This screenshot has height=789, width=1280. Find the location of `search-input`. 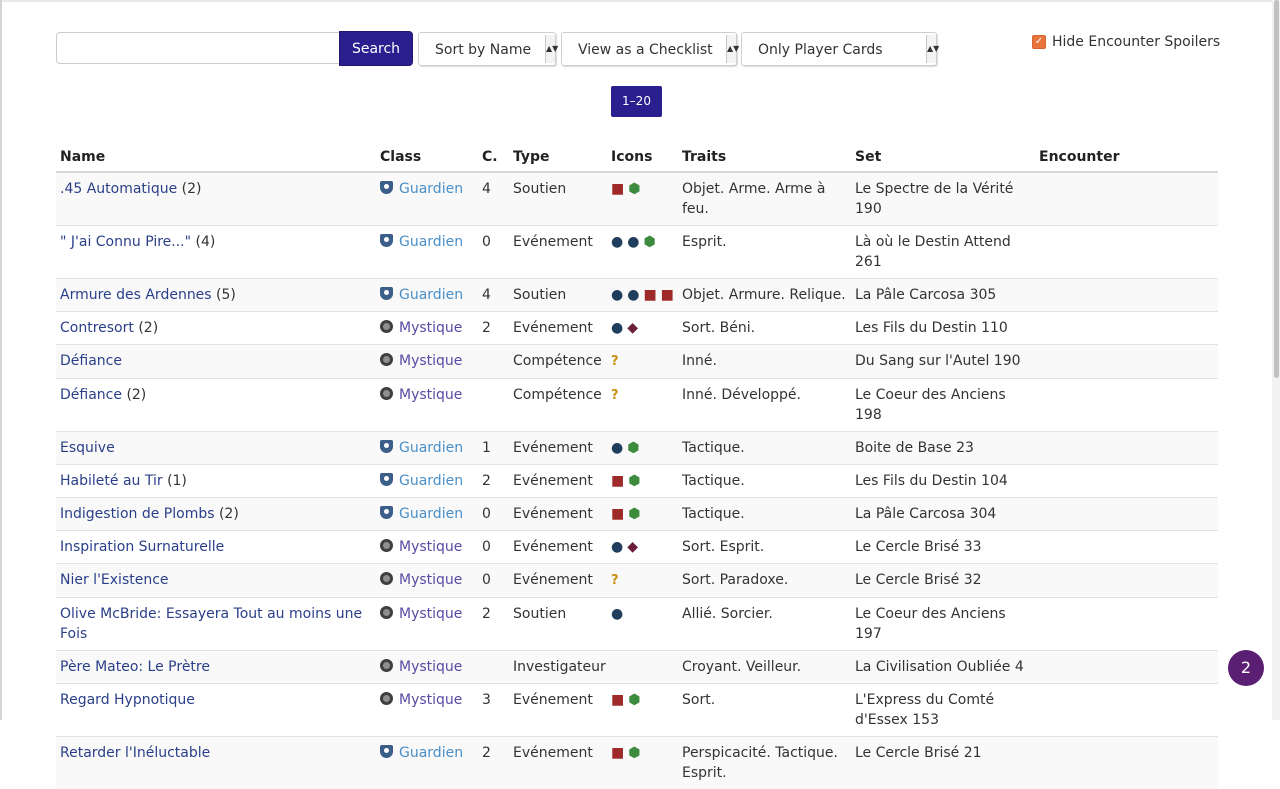

search-input is located at coordinates (197, 48).